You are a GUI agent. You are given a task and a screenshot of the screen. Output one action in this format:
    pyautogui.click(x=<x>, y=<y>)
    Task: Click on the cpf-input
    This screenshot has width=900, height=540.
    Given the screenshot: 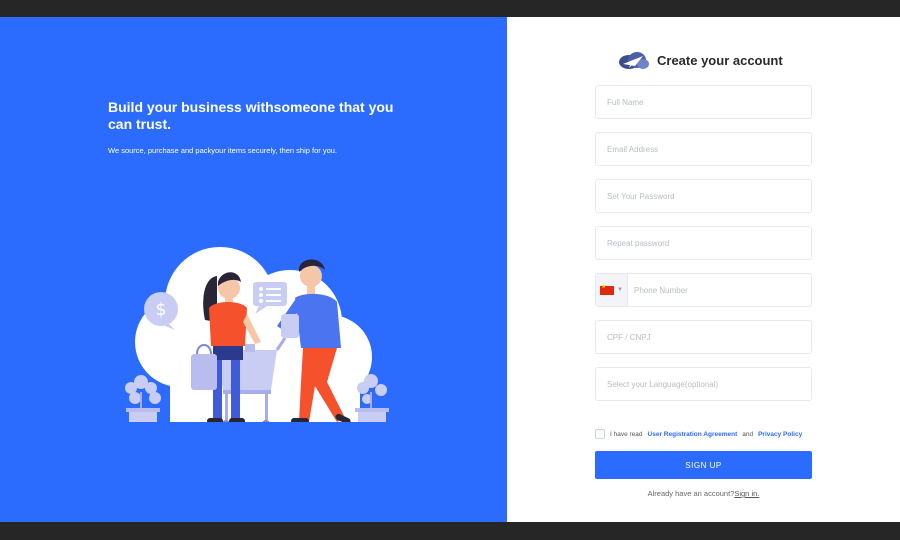 What is the action you would take?
    pyautogui.click(x=703, y=337)
    